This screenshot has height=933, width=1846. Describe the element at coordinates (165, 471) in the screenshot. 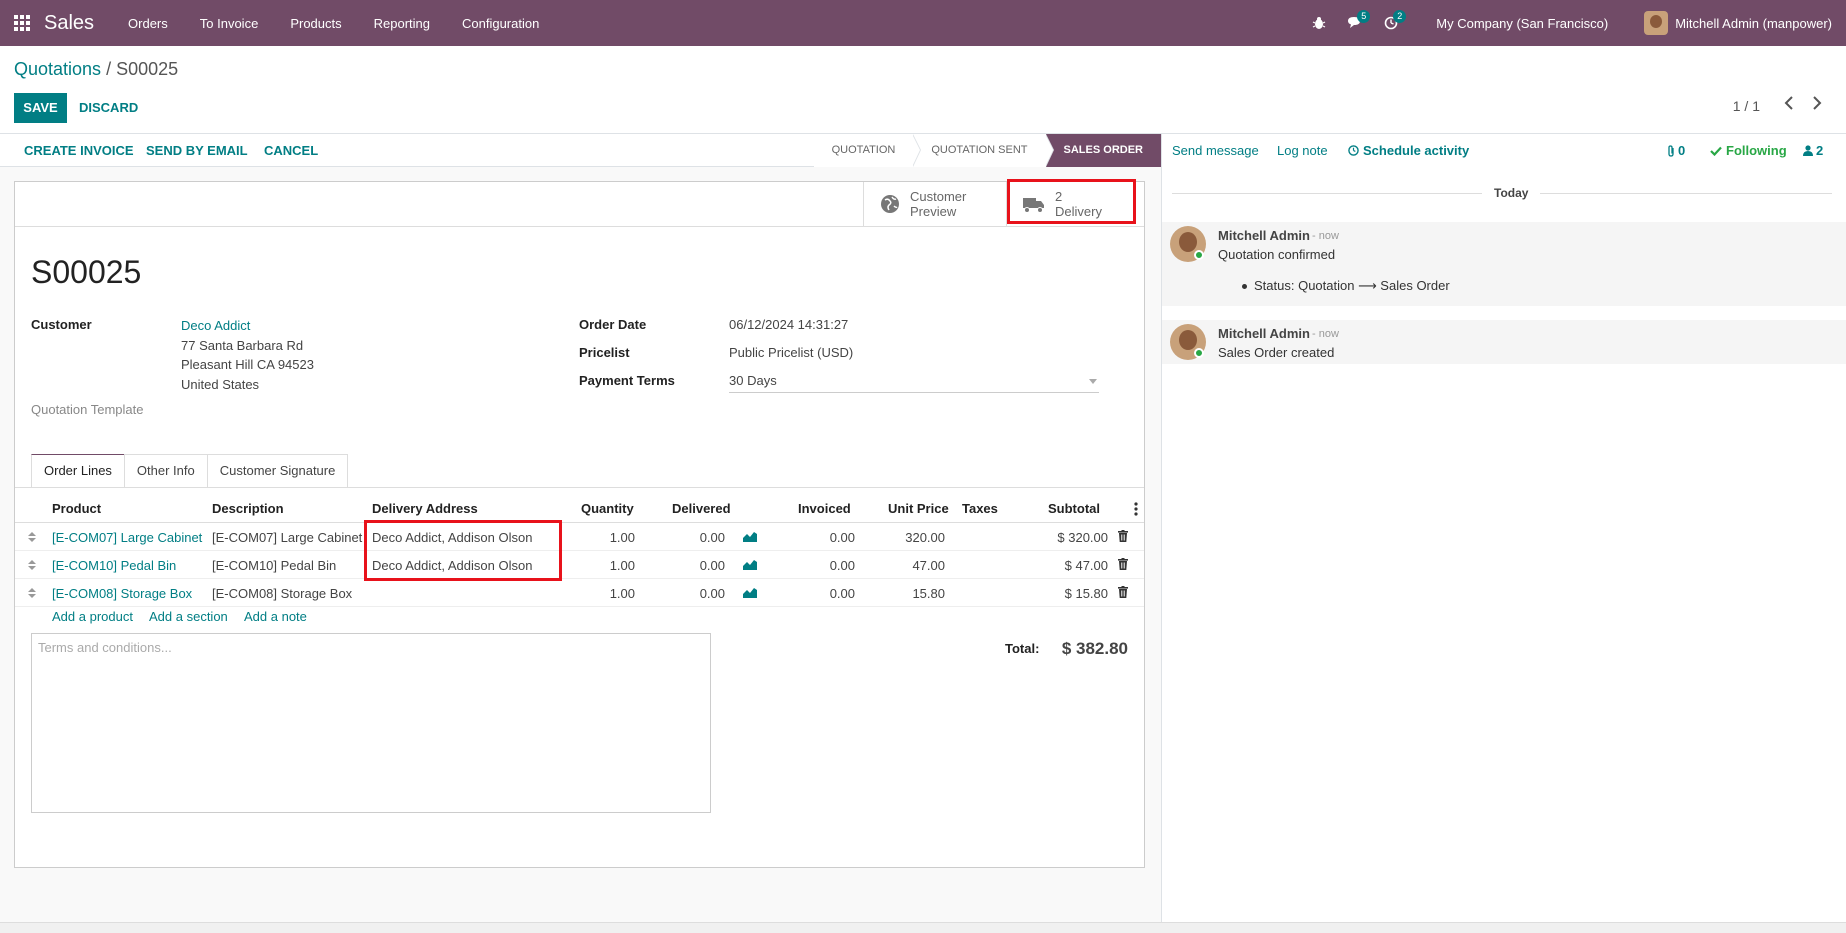

I see `tab-other-info: Other Info` at that location.